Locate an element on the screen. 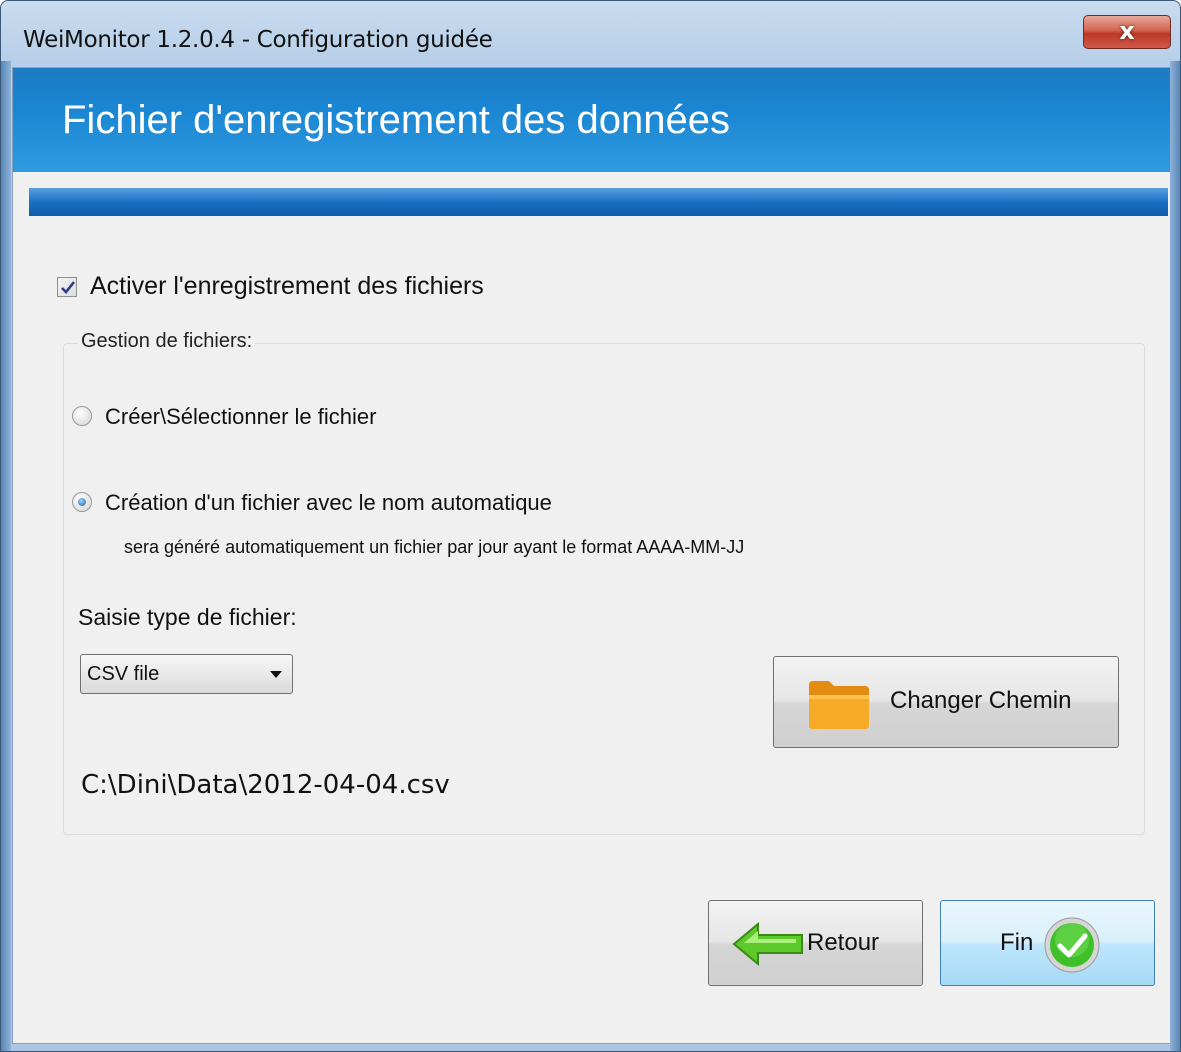 The height and width of the screenshot is (1052, 1181). enable-recording-label: Activer l'enregistrement des fichiers is located at coordinates (287, 286).